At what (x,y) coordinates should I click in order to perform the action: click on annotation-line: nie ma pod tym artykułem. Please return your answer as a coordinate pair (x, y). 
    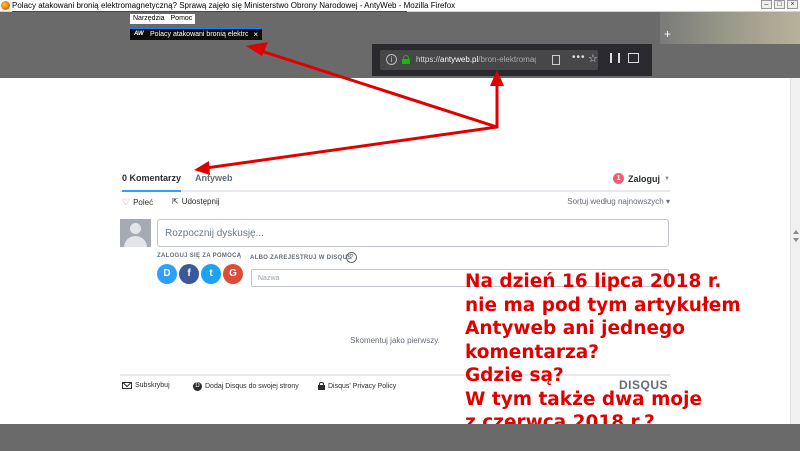
    Looking at the image, I should click on (603, 305).